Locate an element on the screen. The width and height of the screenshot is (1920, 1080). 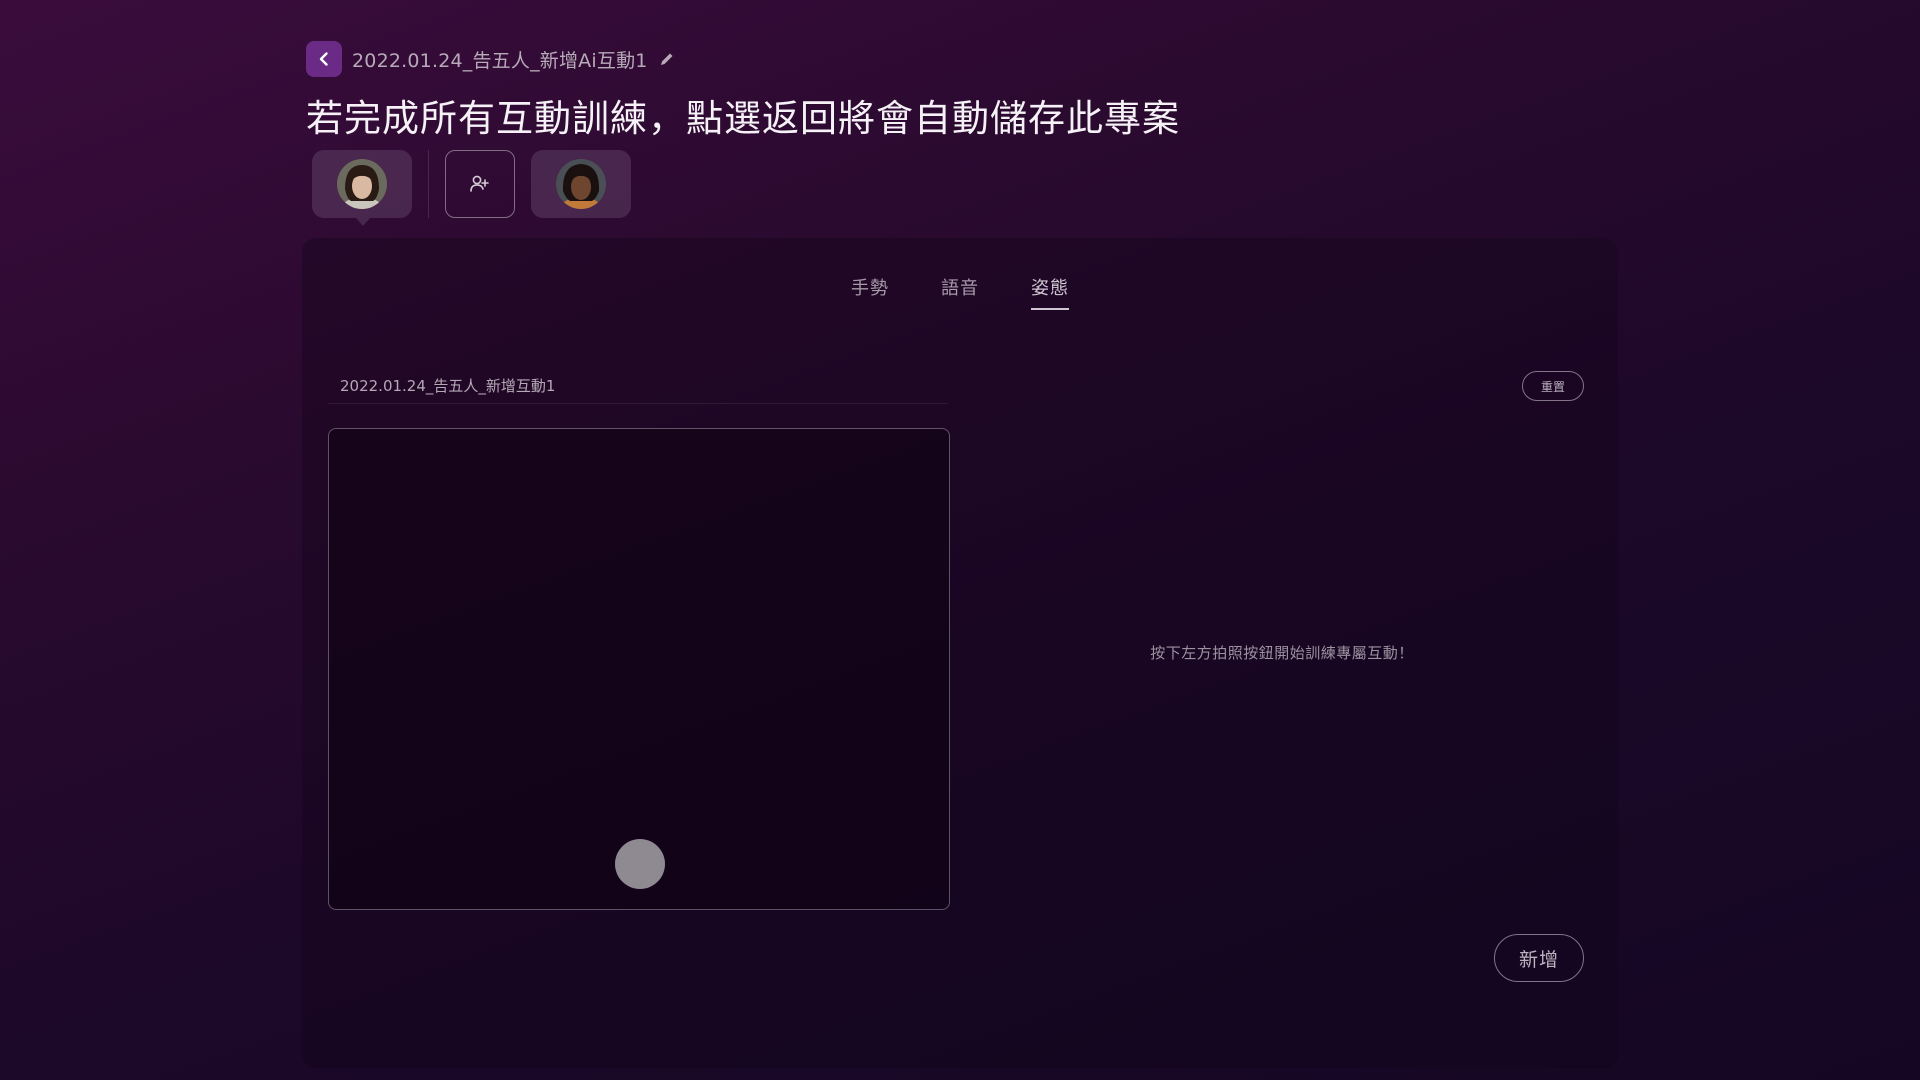
breadcrumb: 2022.01.24_告五人_新增Ai互動1 is located at coordinates (961, 59).